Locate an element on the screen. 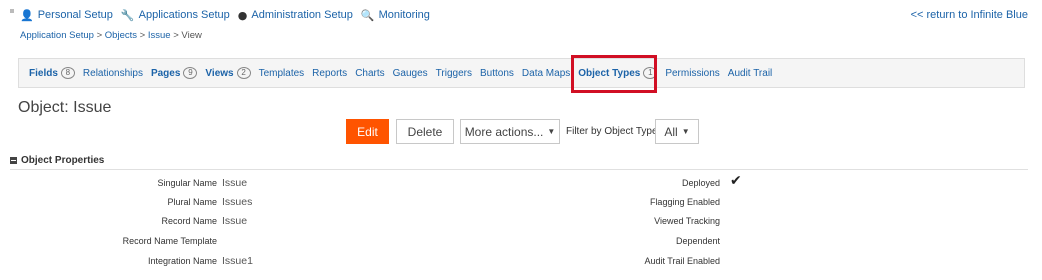 Image resolution: width=1042 pixels, height=280 pixels. tab-fields: Fields 8 is located at coordinates (52, 73).